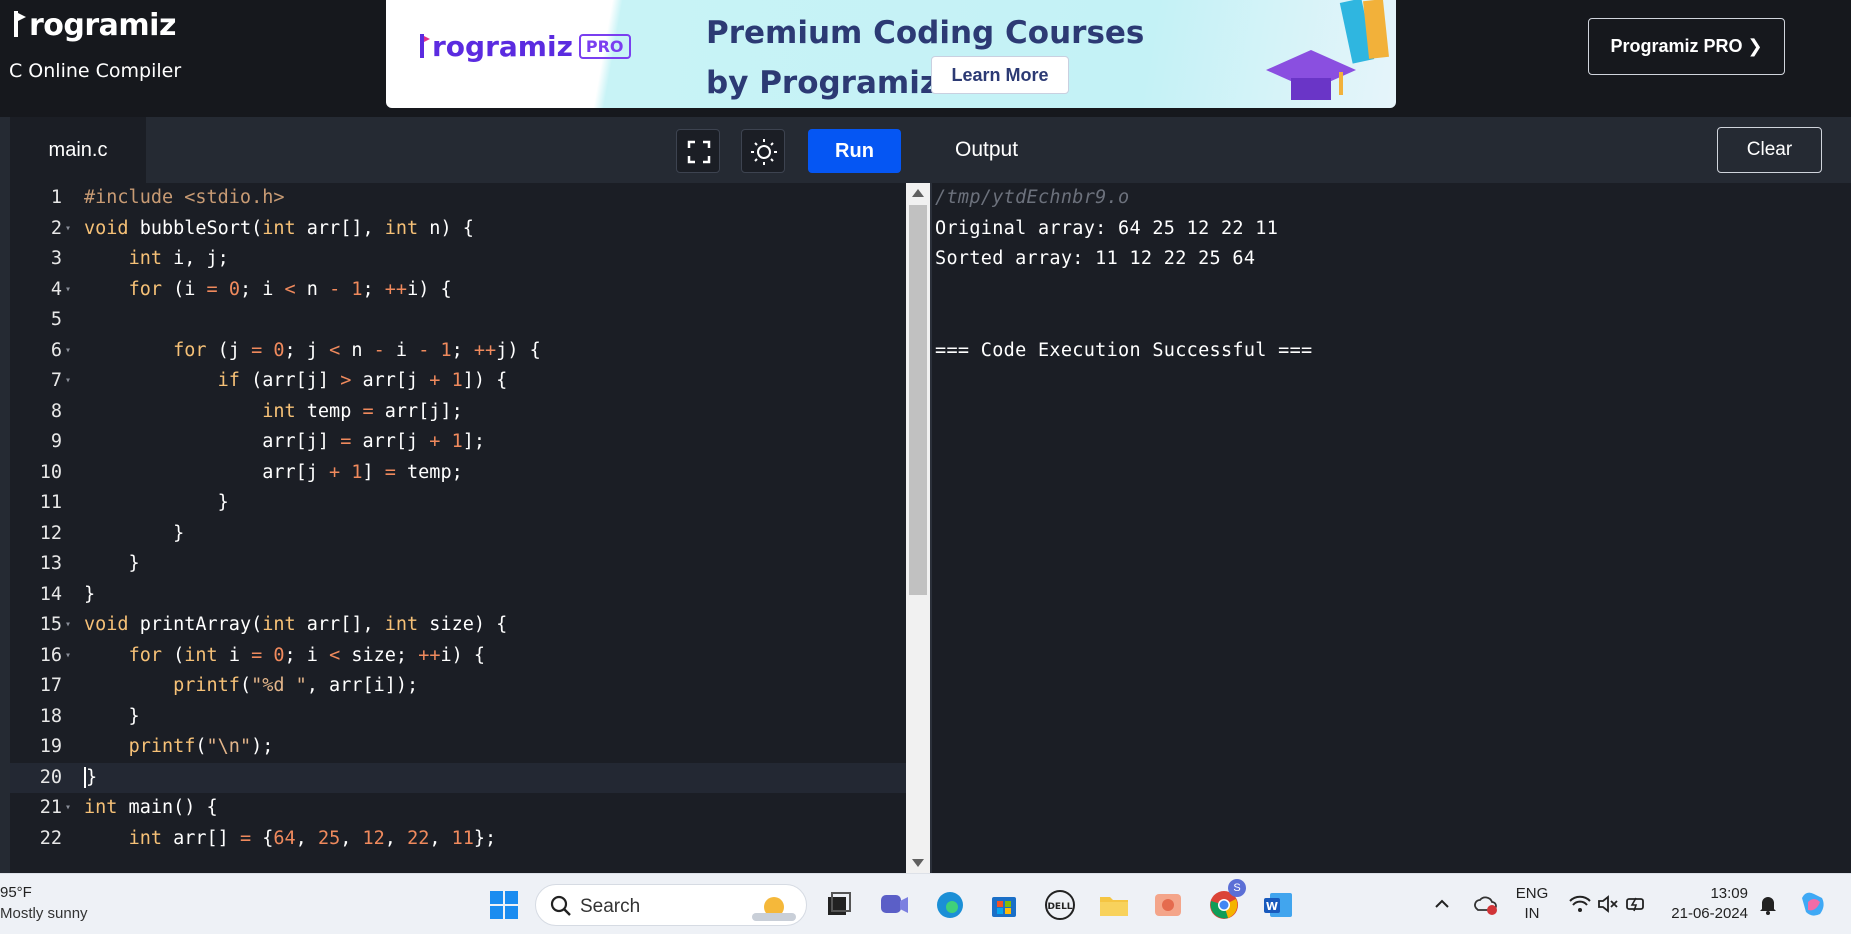  I want to click on code-line: 2 ▾ void bubbleSort(int arr[], int n) {, so click(458, 229).